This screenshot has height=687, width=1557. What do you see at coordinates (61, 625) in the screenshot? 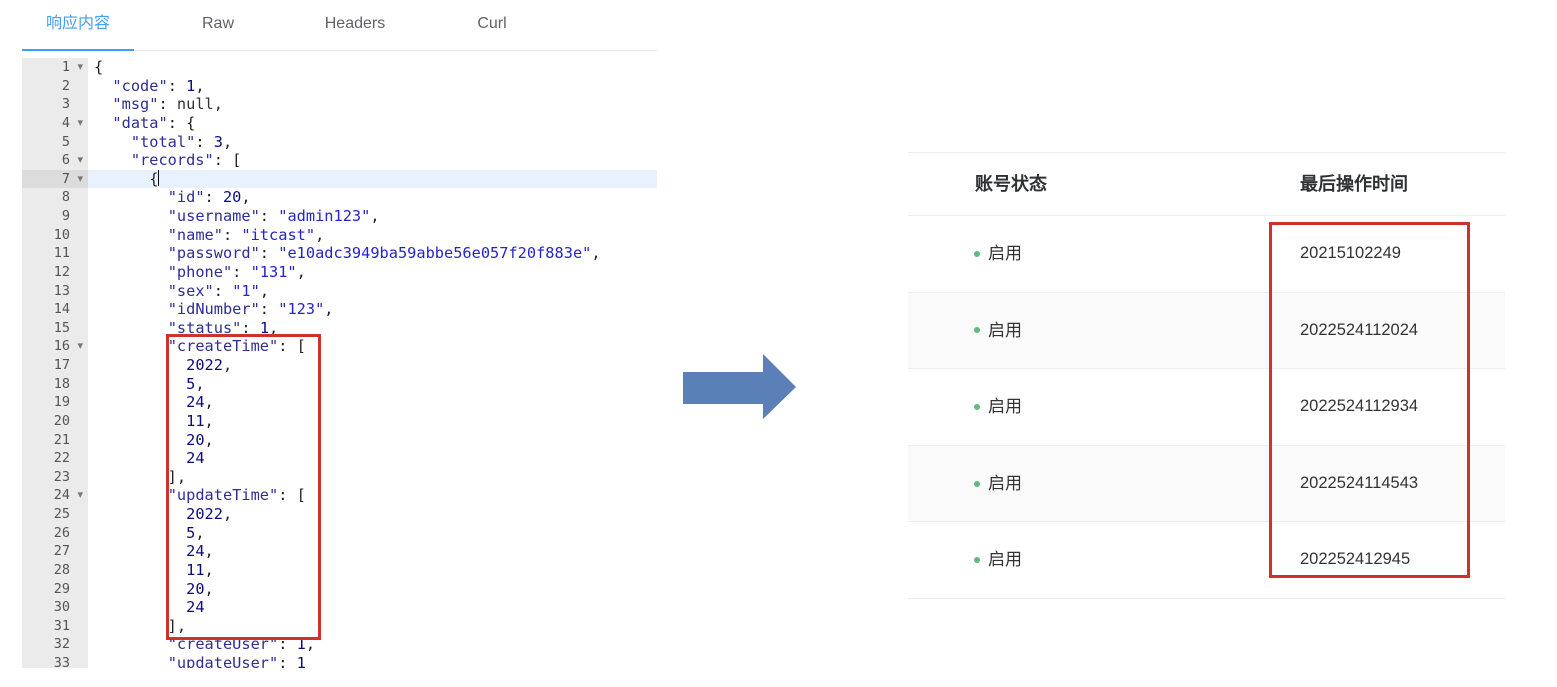
I see `line-number: 31` at bounding box center [61, 625].